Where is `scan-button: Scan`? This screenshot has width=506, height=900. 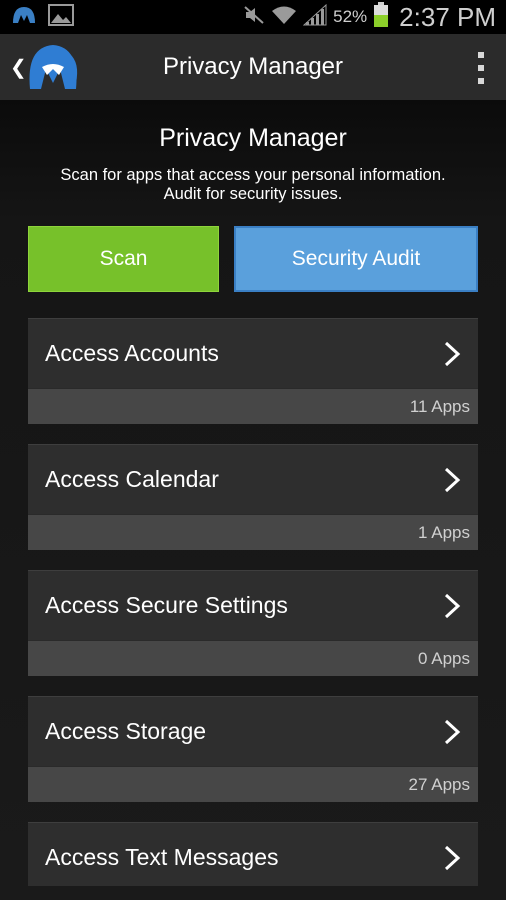
scan-button: Scan is located at coordinates (123, 259).